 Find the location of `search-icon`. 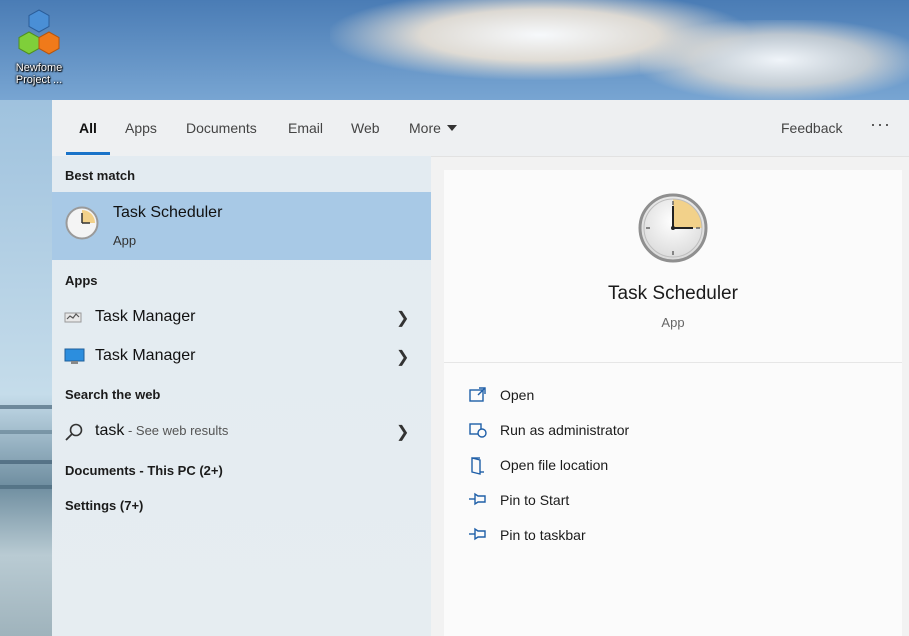

search-icon is located at coordinates (74, 434).